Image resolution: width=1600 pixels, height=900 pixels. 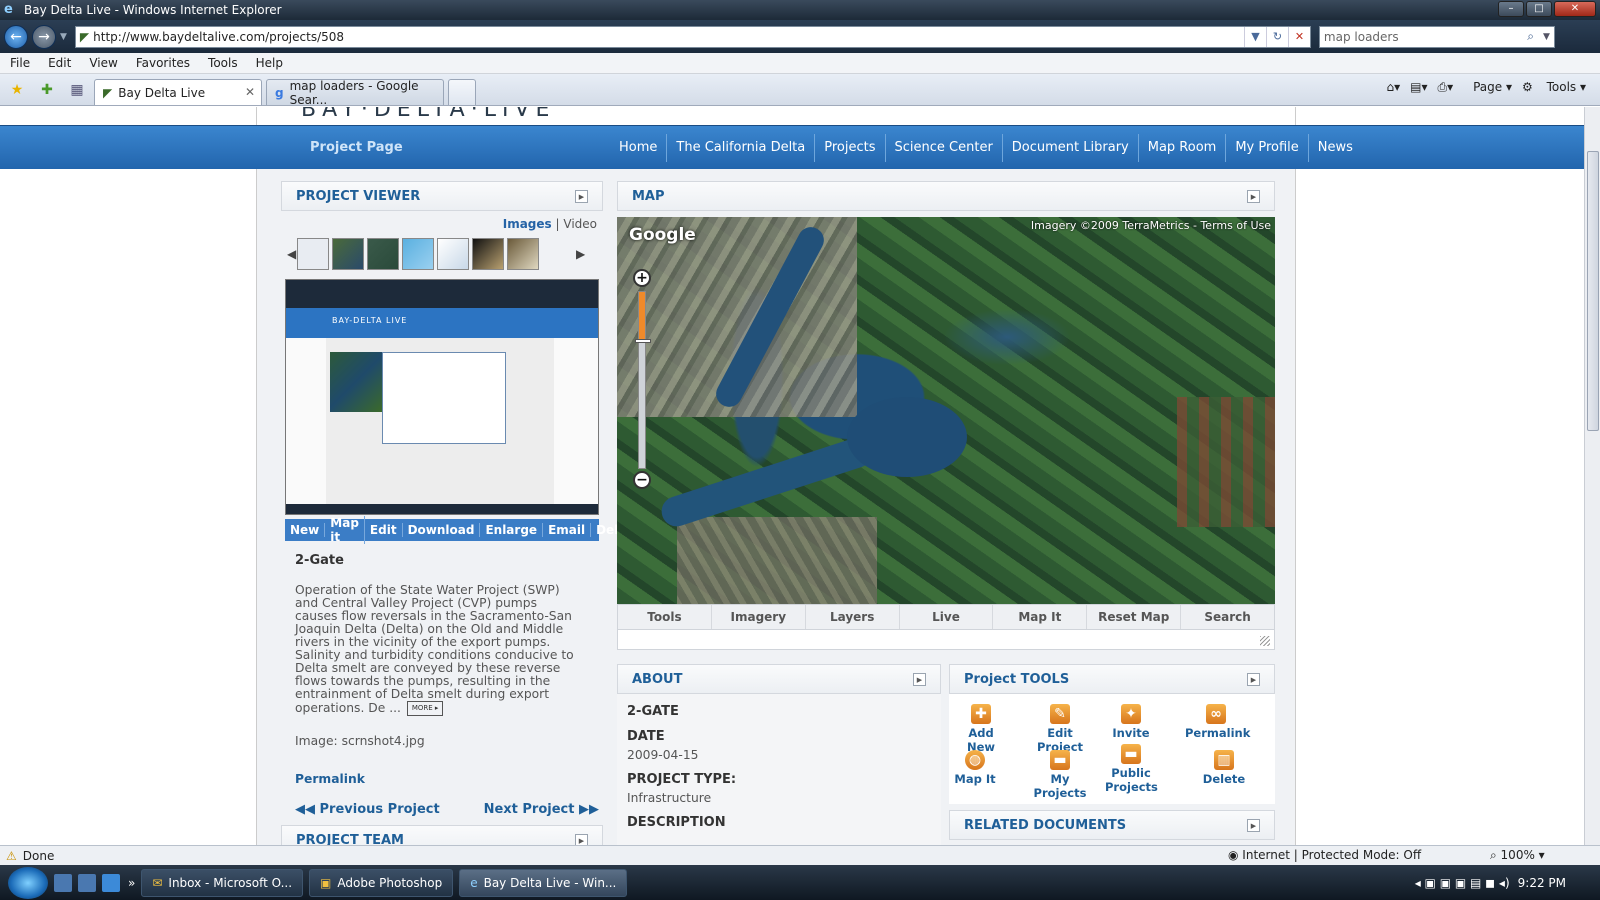 I want to click on ie-quicklaunch-icon, so click(x=111, y=882).